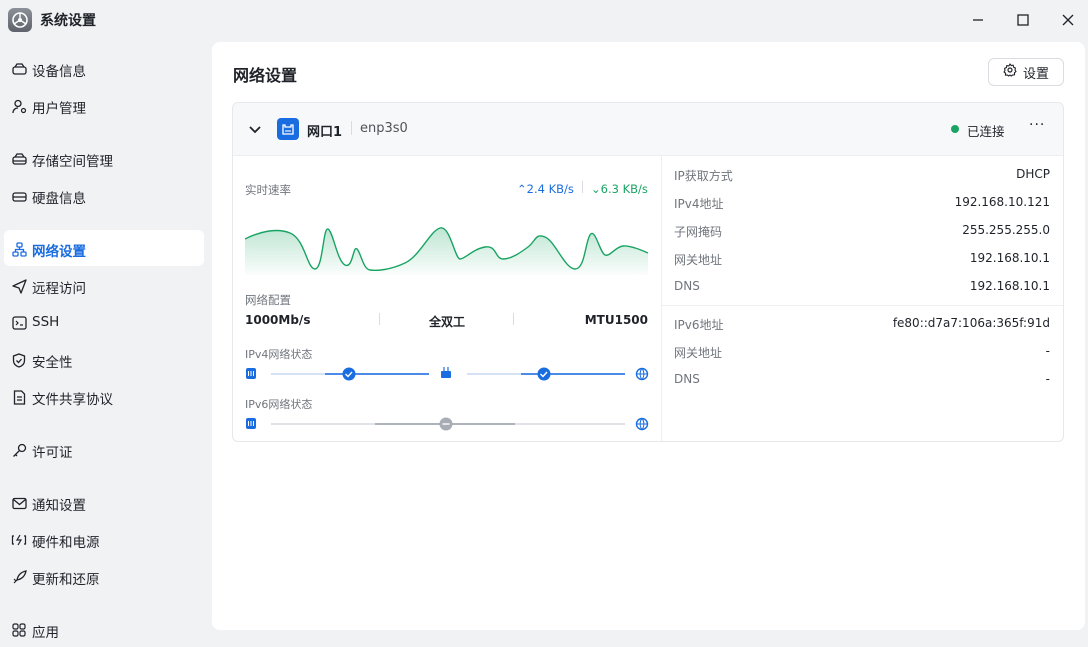 The image size is (1088, 647). Describe the element at coordinates (52, 363) in the screenshot. I see `sidebar-item-label: 安全性` at that location.